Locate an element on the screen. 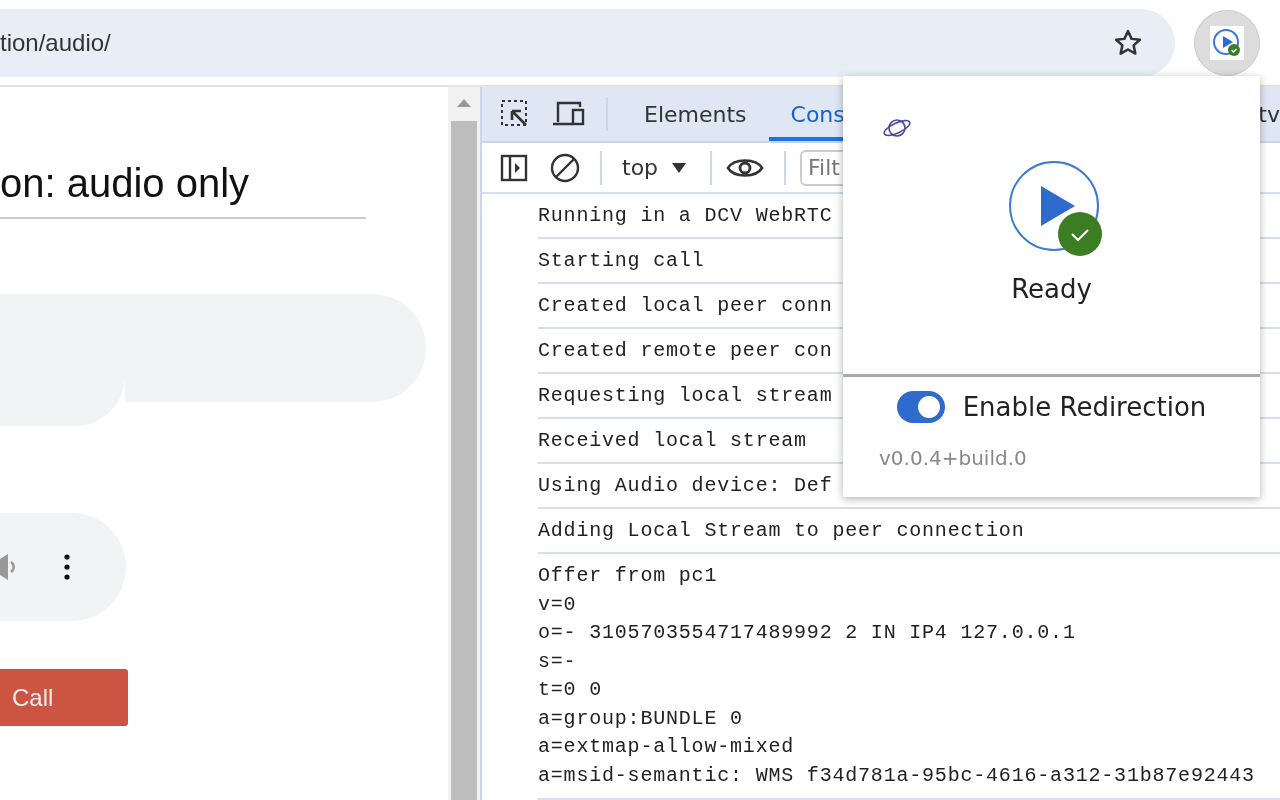 The width and height of the screenshot is (1280, 800). log-line: Starting call is located at coordinates (621, 261).